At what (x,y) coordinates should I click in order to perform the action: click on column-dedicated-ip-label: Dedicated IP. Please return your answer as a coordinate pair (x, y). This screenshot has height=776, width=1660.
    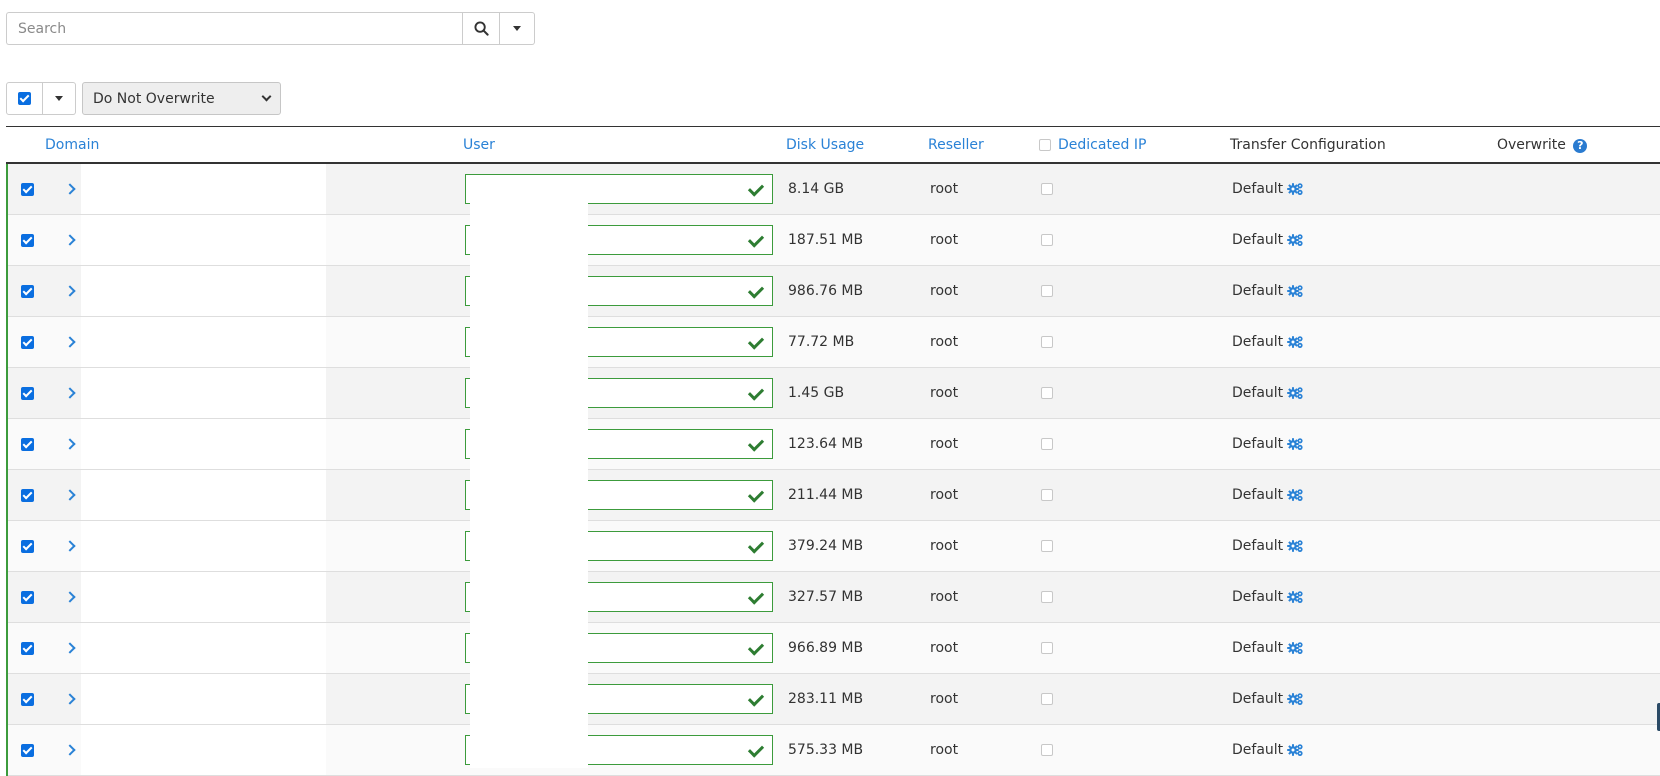
    Looking at the image, I should click on (1102, 145).